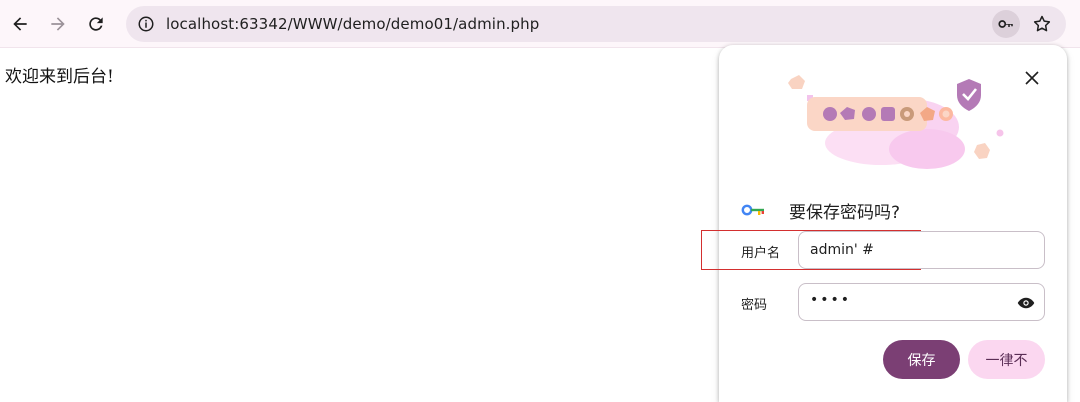 Image resolution: width=1080 pixels, height=402 pixels. Describe the element at coordinates (845, 212) in the screenshot. I see `dialog-title: 要保存密码吗?` at that location.